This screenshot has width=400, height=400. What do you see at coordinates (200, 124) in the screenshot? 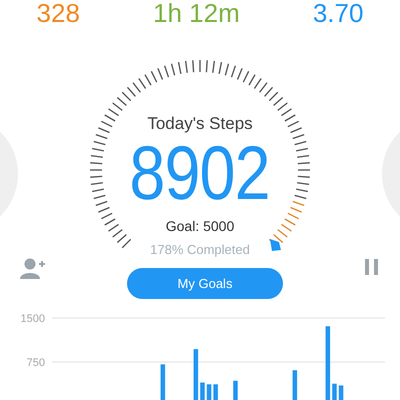
I see `steps-title: Today's Steps` at bounding box center [200, 124].